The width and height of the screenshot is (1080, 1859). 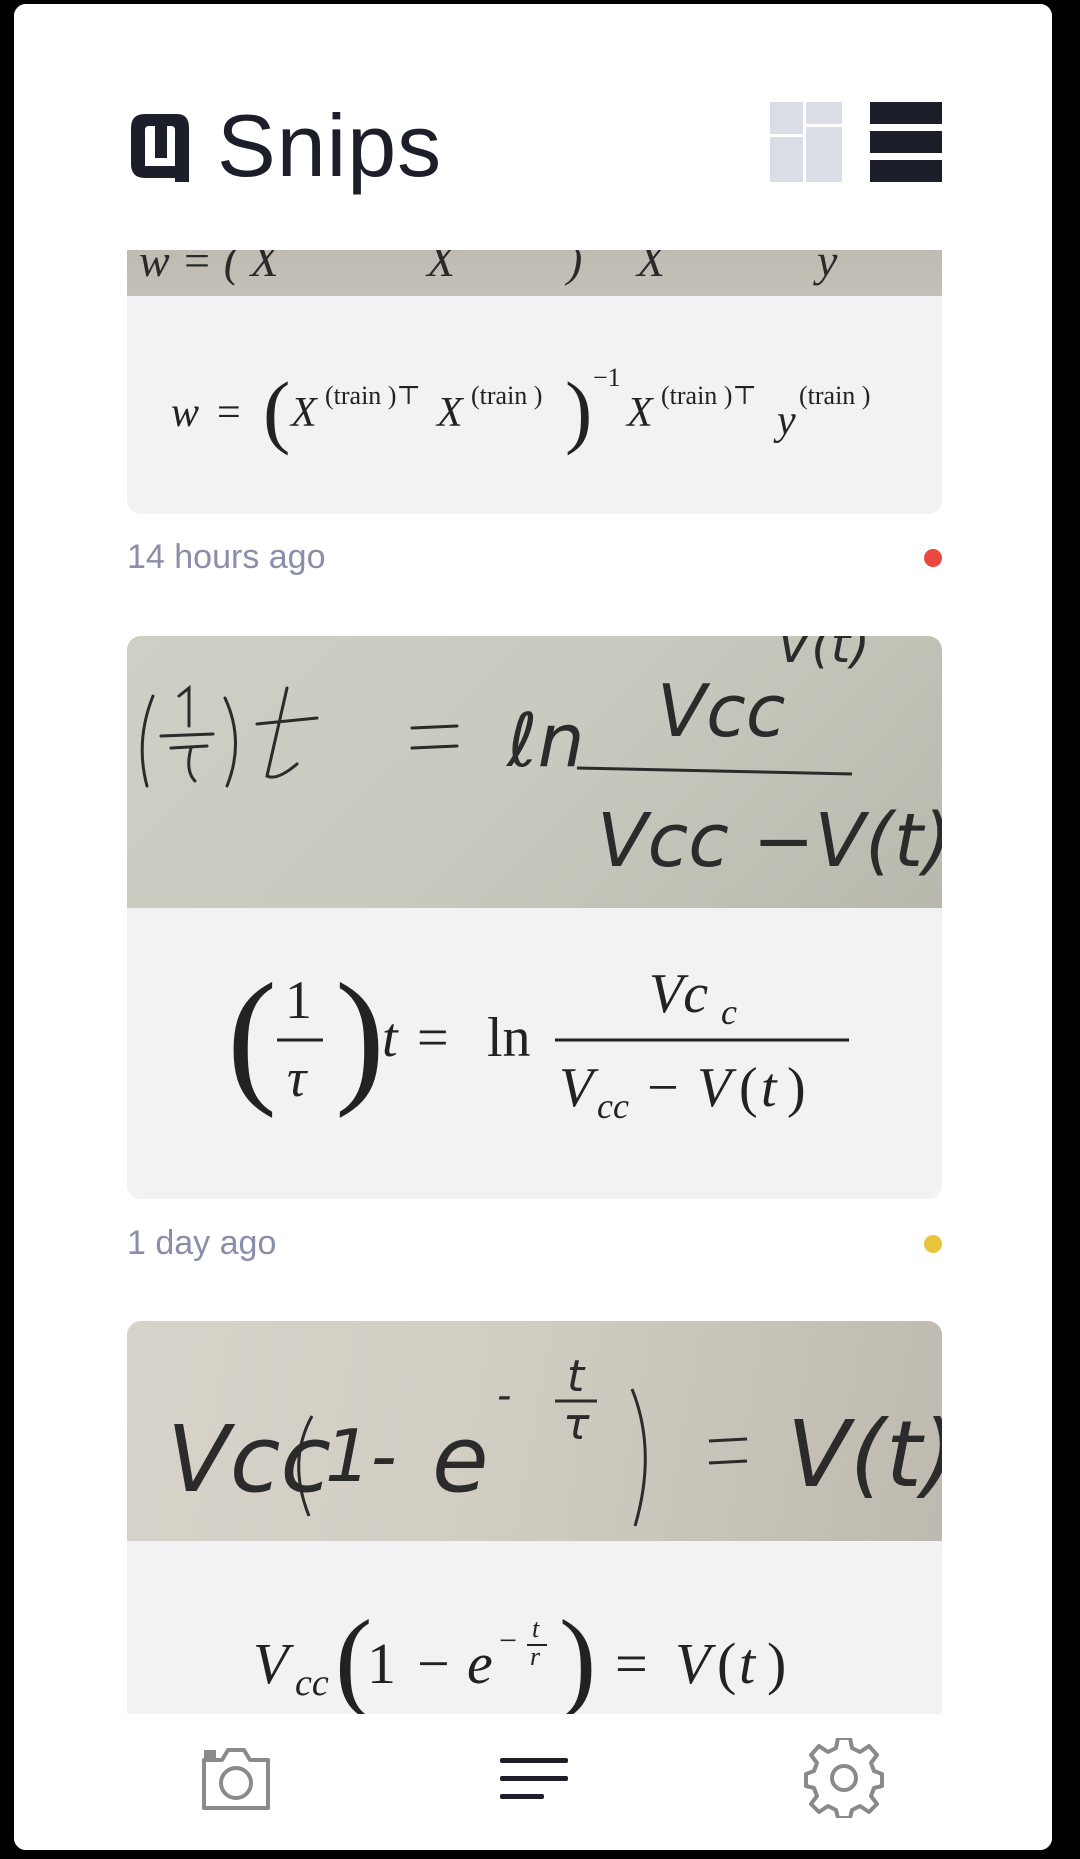 I want to click on svg-text: c, so click(x=729, y=1012).